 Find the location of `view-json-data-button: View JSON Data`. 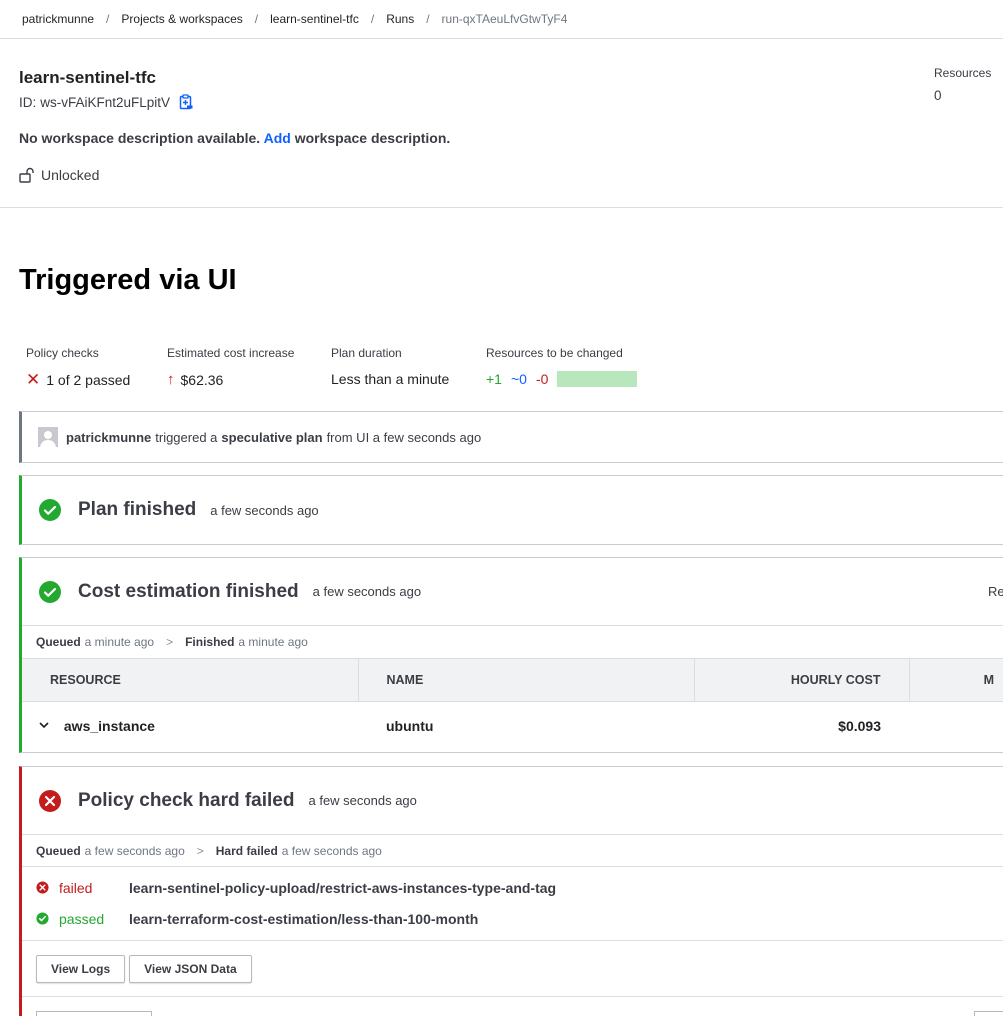

view-json-data-button: View JSON Data is located at coordinates (190, 968).